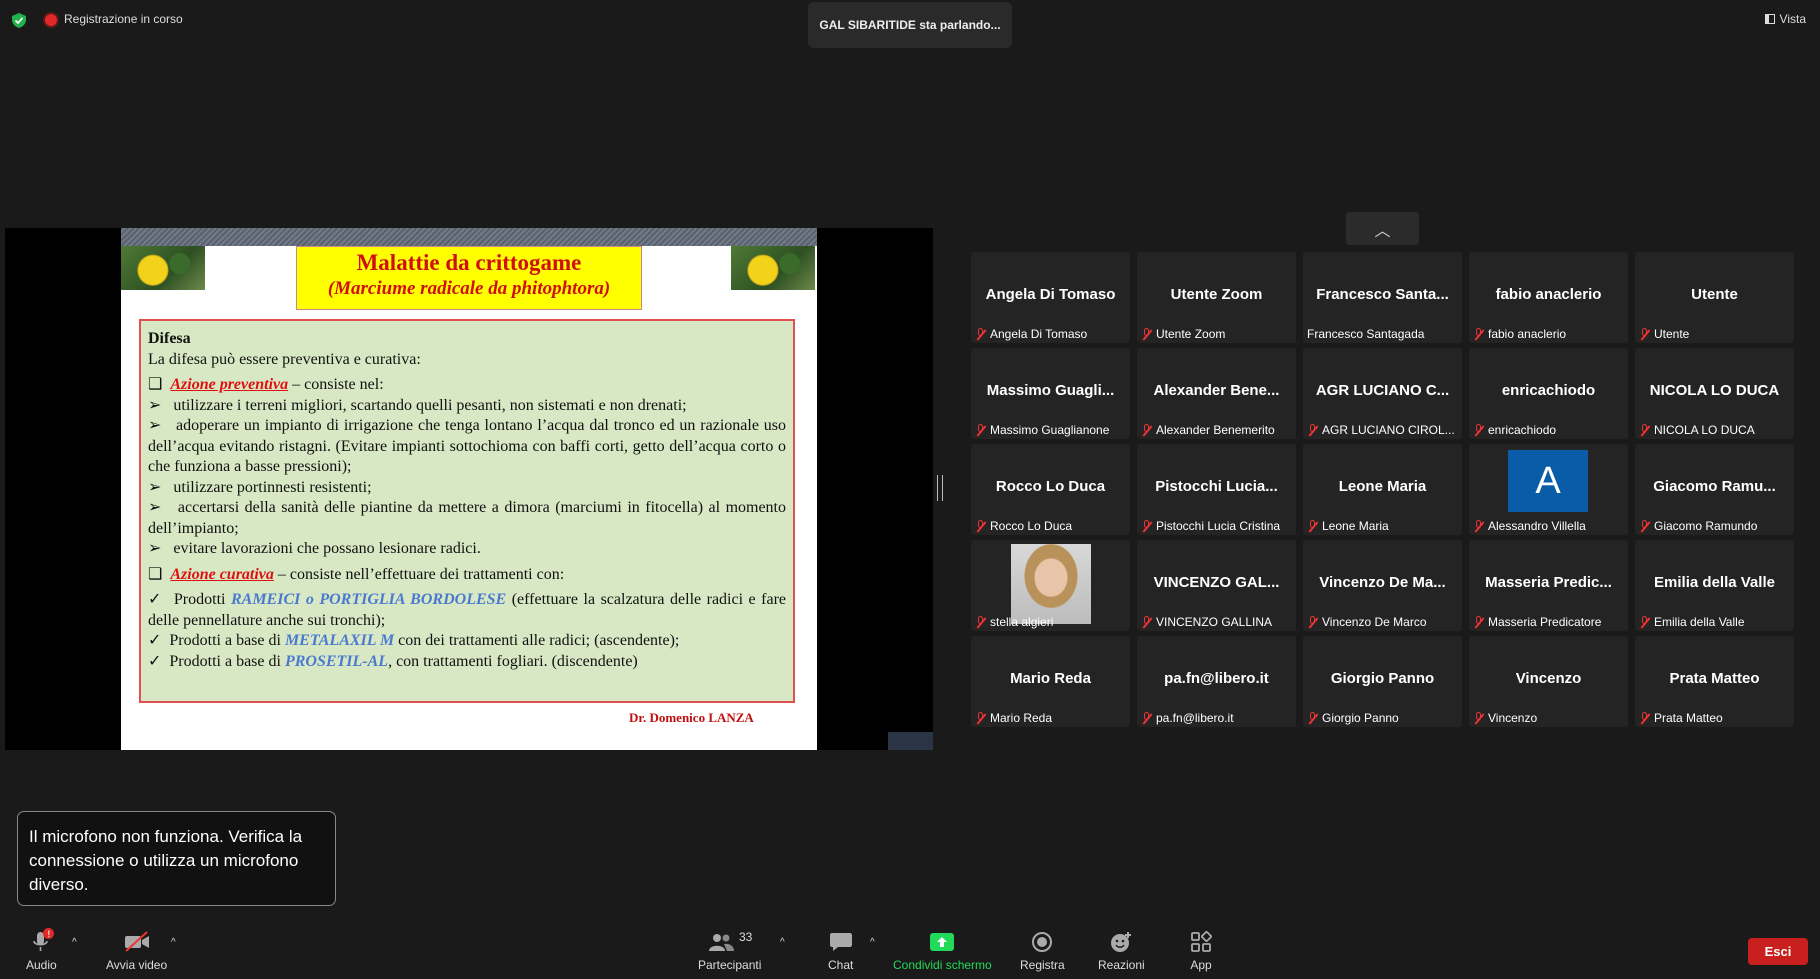 The height and width of the screenshot is (979, 1820). What do you see at coordinates (136, 951) in the screenshot?
I see `start-video-button: Avvia video` at bounding box center [136, 951].